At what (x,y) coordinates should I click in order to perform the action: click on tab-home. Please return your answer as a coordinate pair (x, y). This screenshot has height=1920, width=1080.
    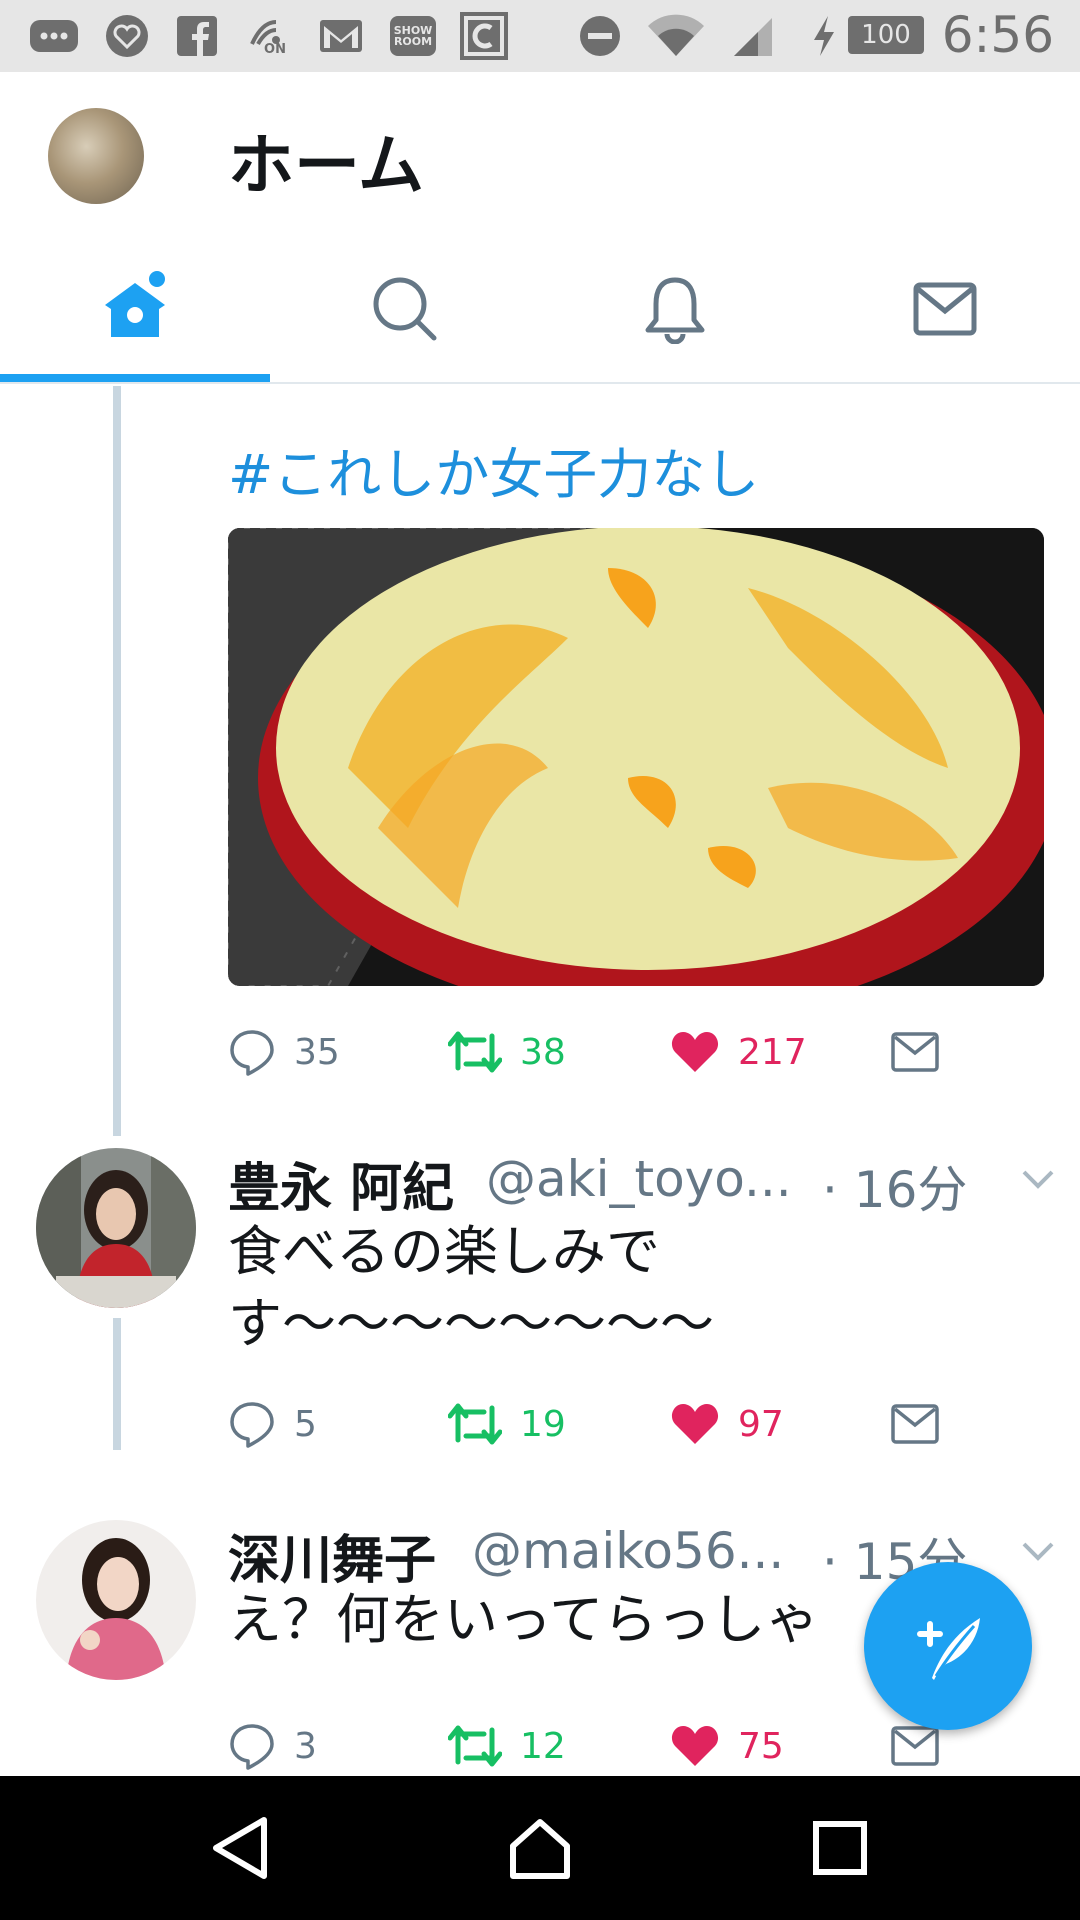
    Looking at the image, I should click on (135, 309).